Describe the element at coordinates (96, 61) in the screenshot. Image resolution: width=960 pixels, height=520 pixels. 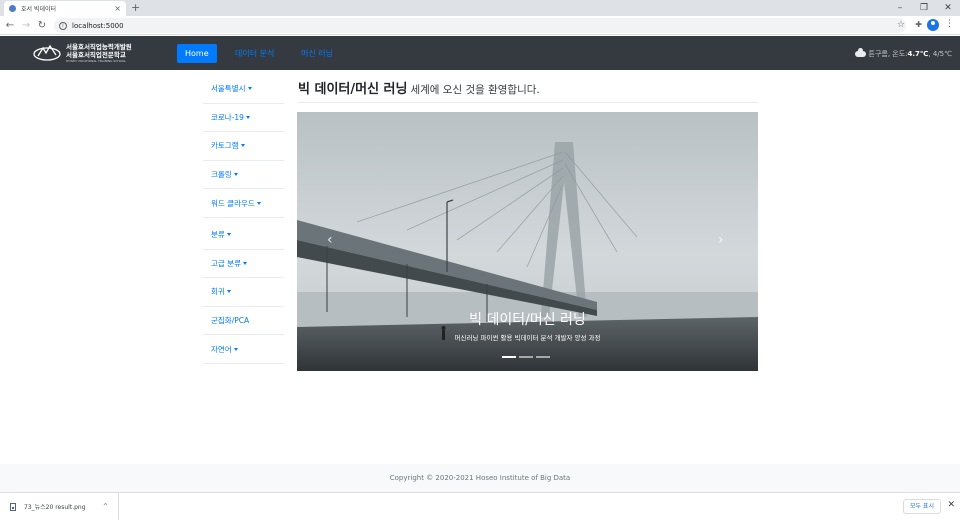
I see `logo-english: HOSEO VOCATIONAL TRAINING SCHOOL` at that location.